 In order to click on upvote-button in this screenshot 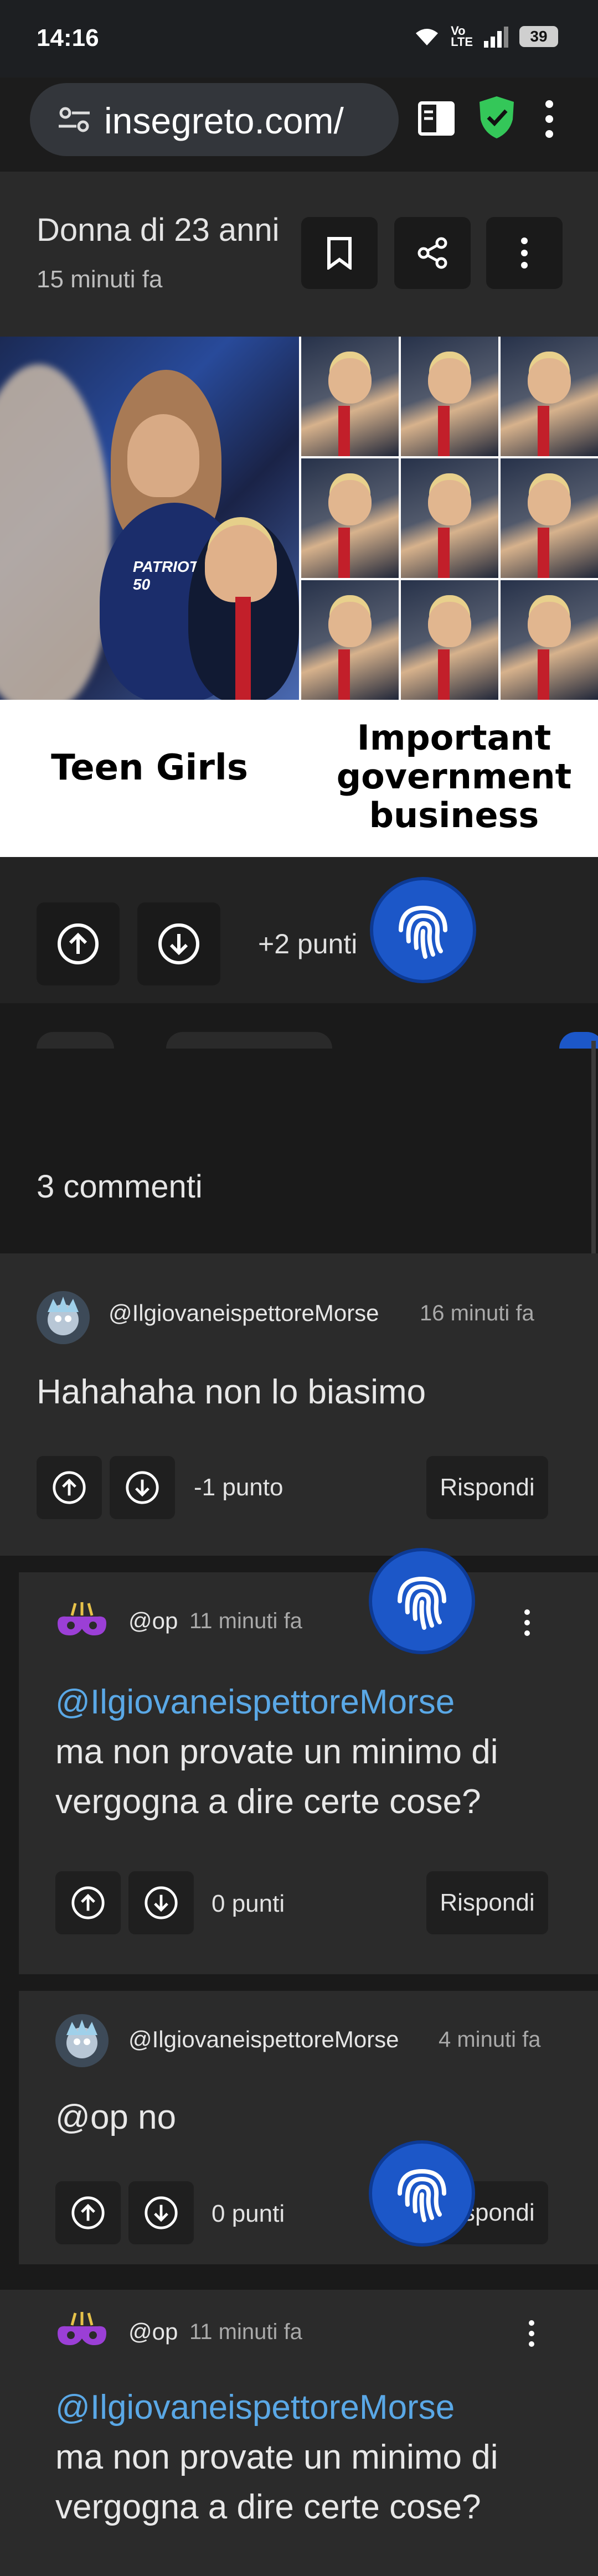, I will do `click(78, 943)`.